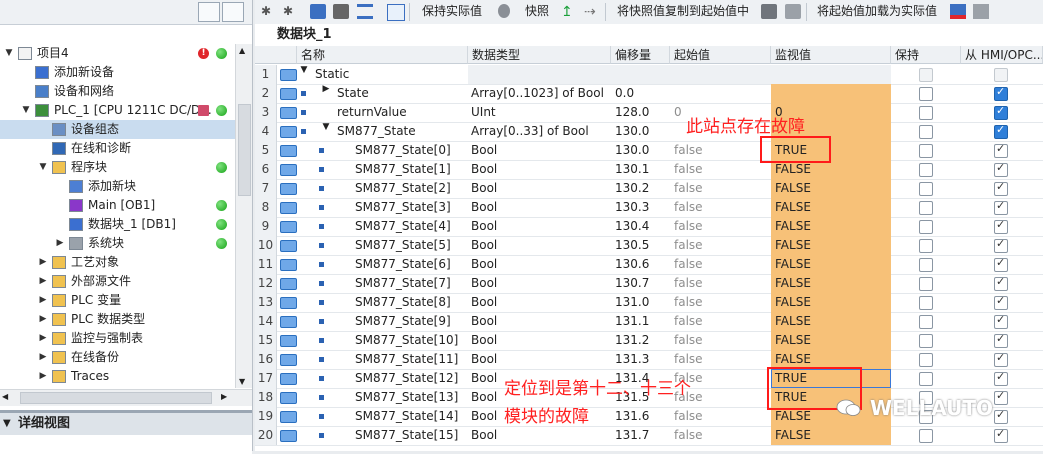 This screenshot has height=454, width=1043. Describe the element at coordinates (981, 11) in the screenshot. I see `download-all-icon` at that location.